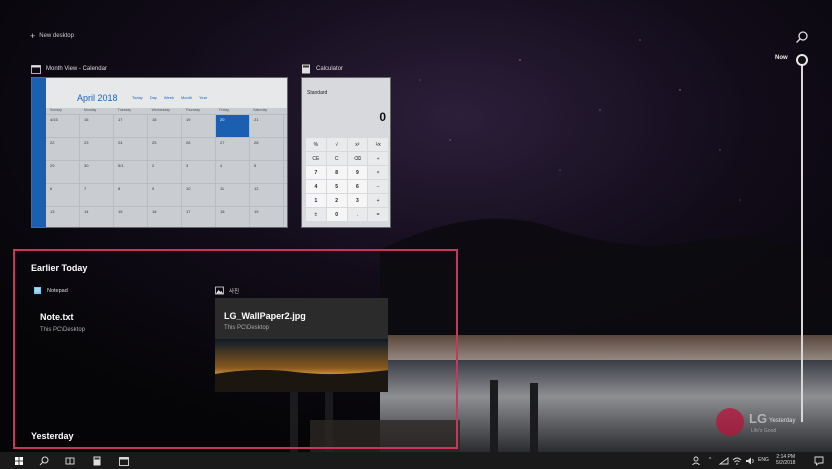 The height and width of the screenshot is (469, 832). Describe the element at coordinates (267, 149) in the screenshot. I see `calendar-day: 28` at that location.